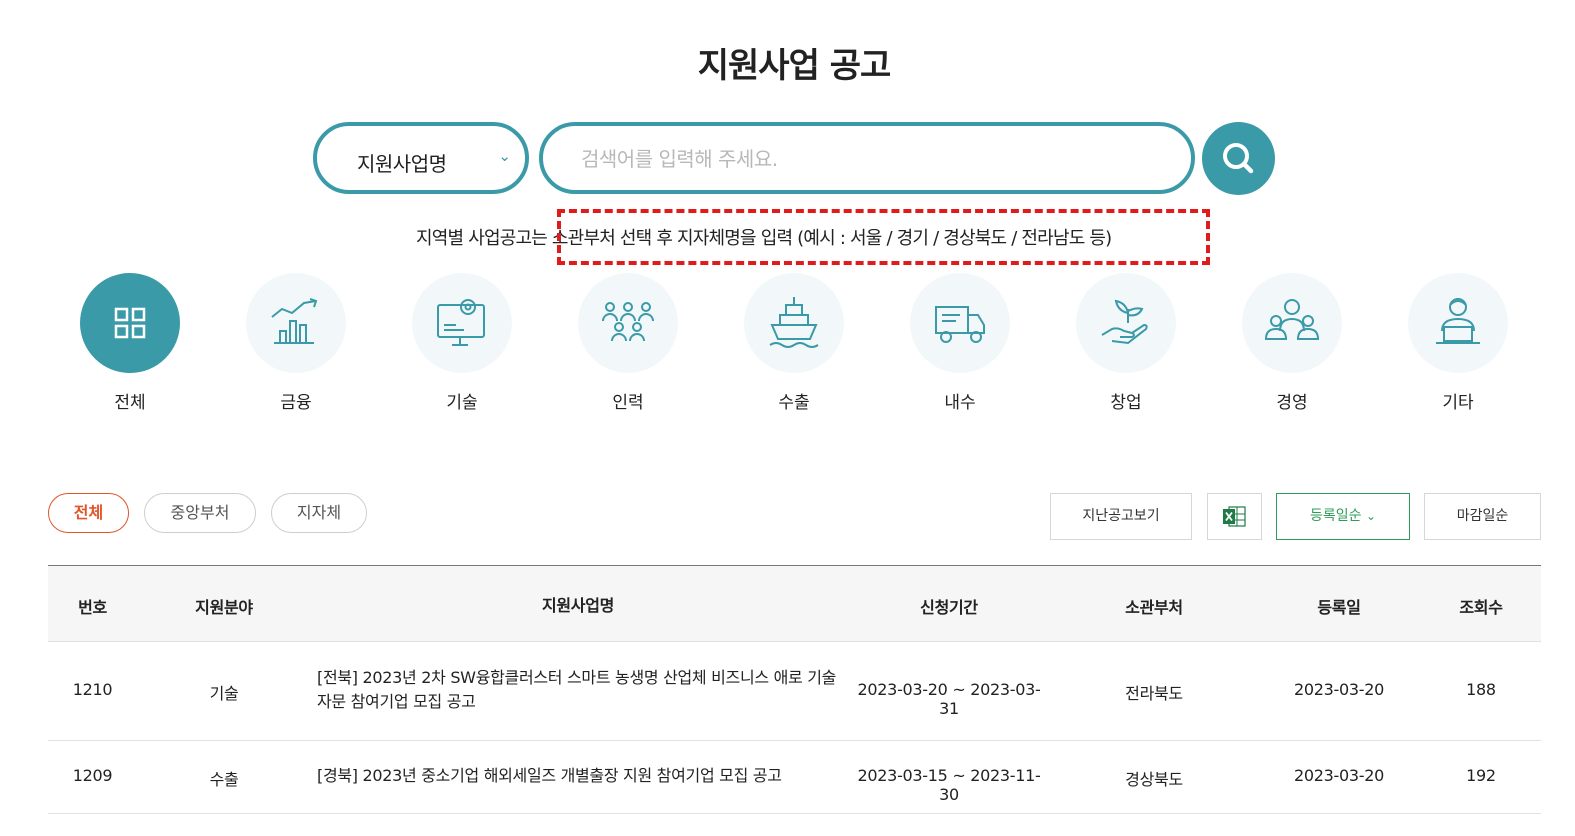 The width and height of the screenshot is (1575, 836). I want to click on category-label: 전체, so click(130, 403).